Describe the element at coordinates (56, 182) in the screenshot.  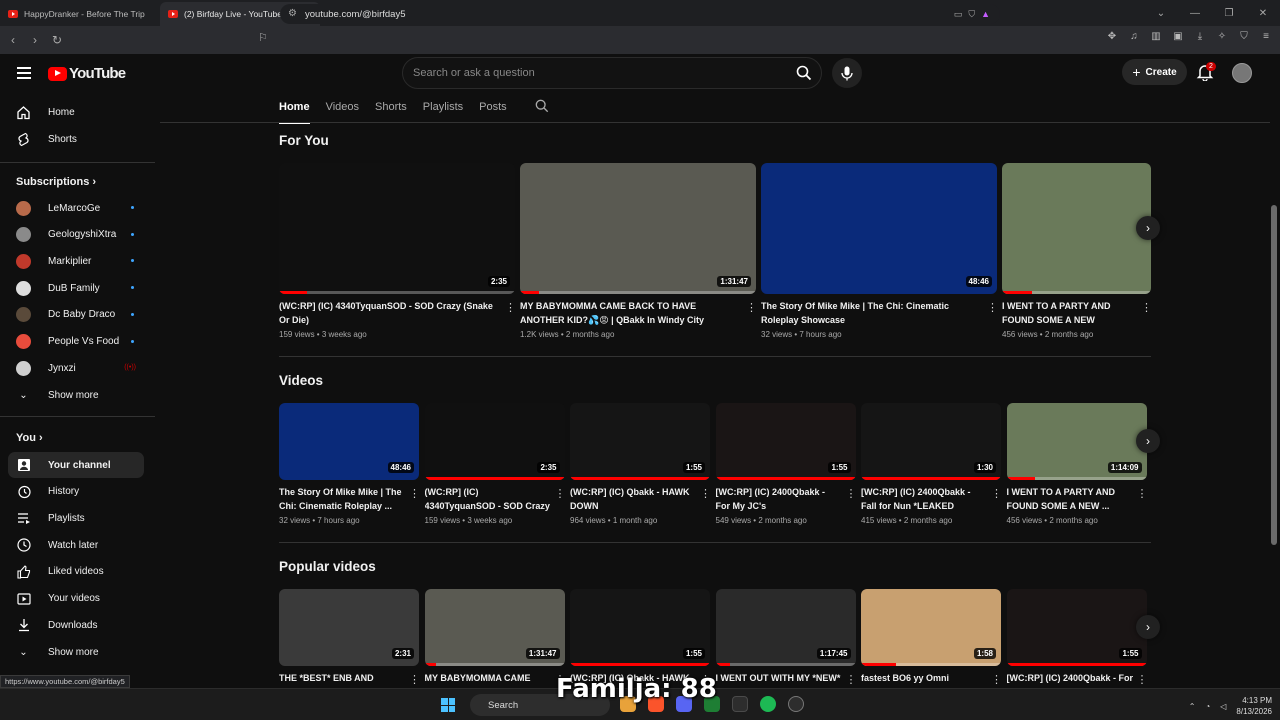
I see `subscriptions-heading: Subscriptions ›` at that location.